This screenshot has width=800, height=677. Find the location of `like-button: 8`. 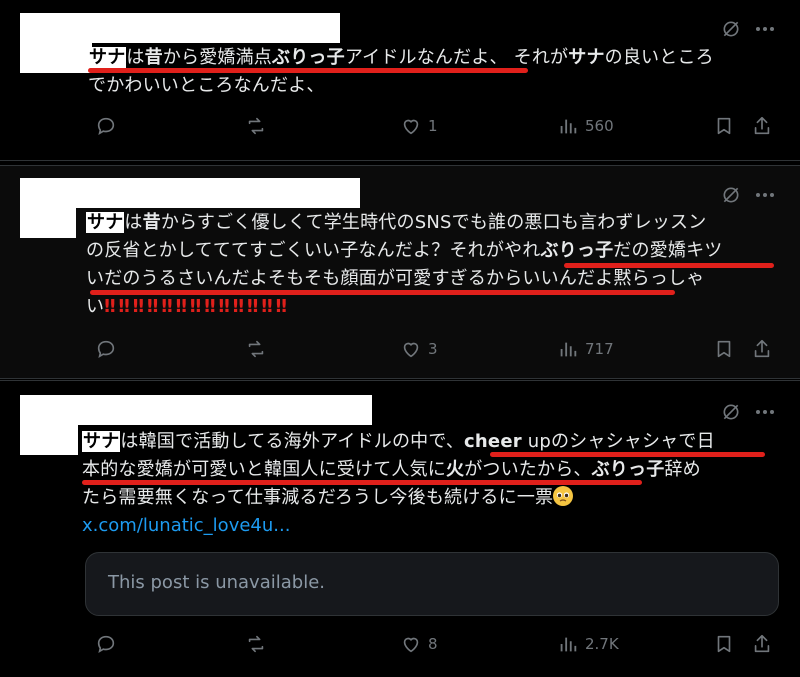

like-button: 8 is located at coordinates (419, 644).